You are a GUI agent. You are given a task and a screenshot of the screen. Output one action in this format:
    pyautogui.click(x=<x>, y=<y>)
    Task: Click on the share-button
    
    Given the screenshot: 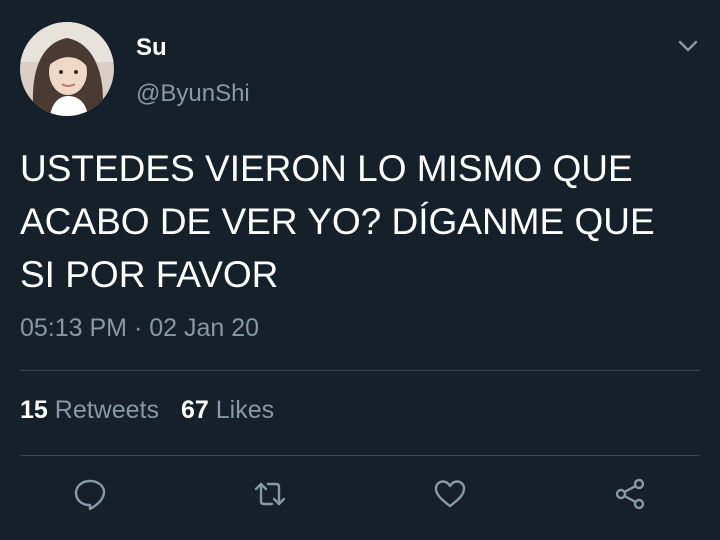 What is the action you would take?
    pyautogui.click(x=630, y=494)
    